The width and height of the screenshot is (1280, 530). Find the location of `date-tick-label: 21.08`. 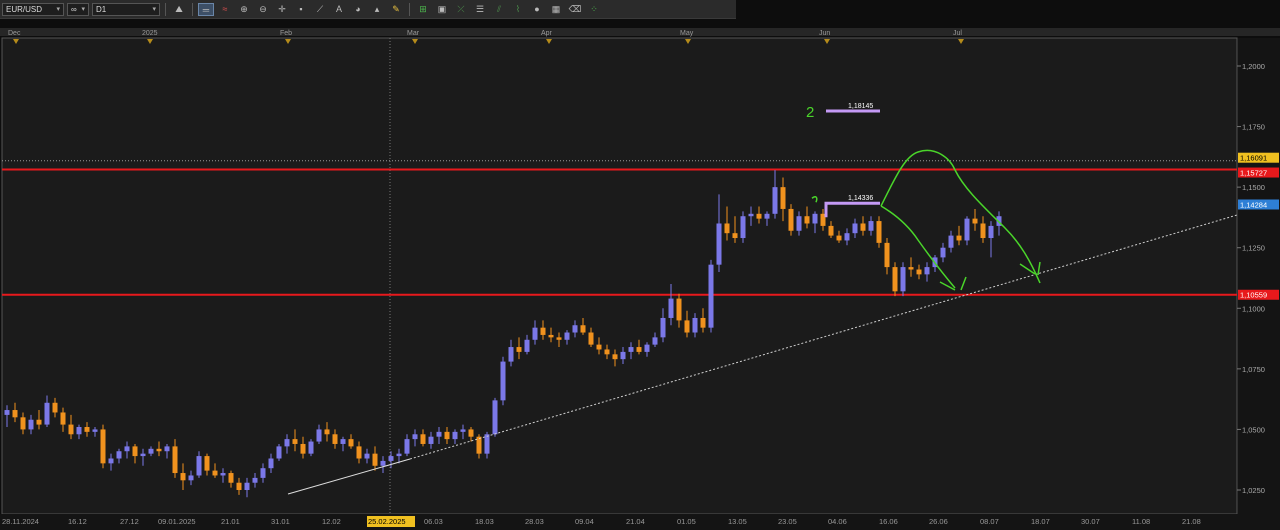

date-tick-label: 21.08 is located at coordinates (1191, 521).